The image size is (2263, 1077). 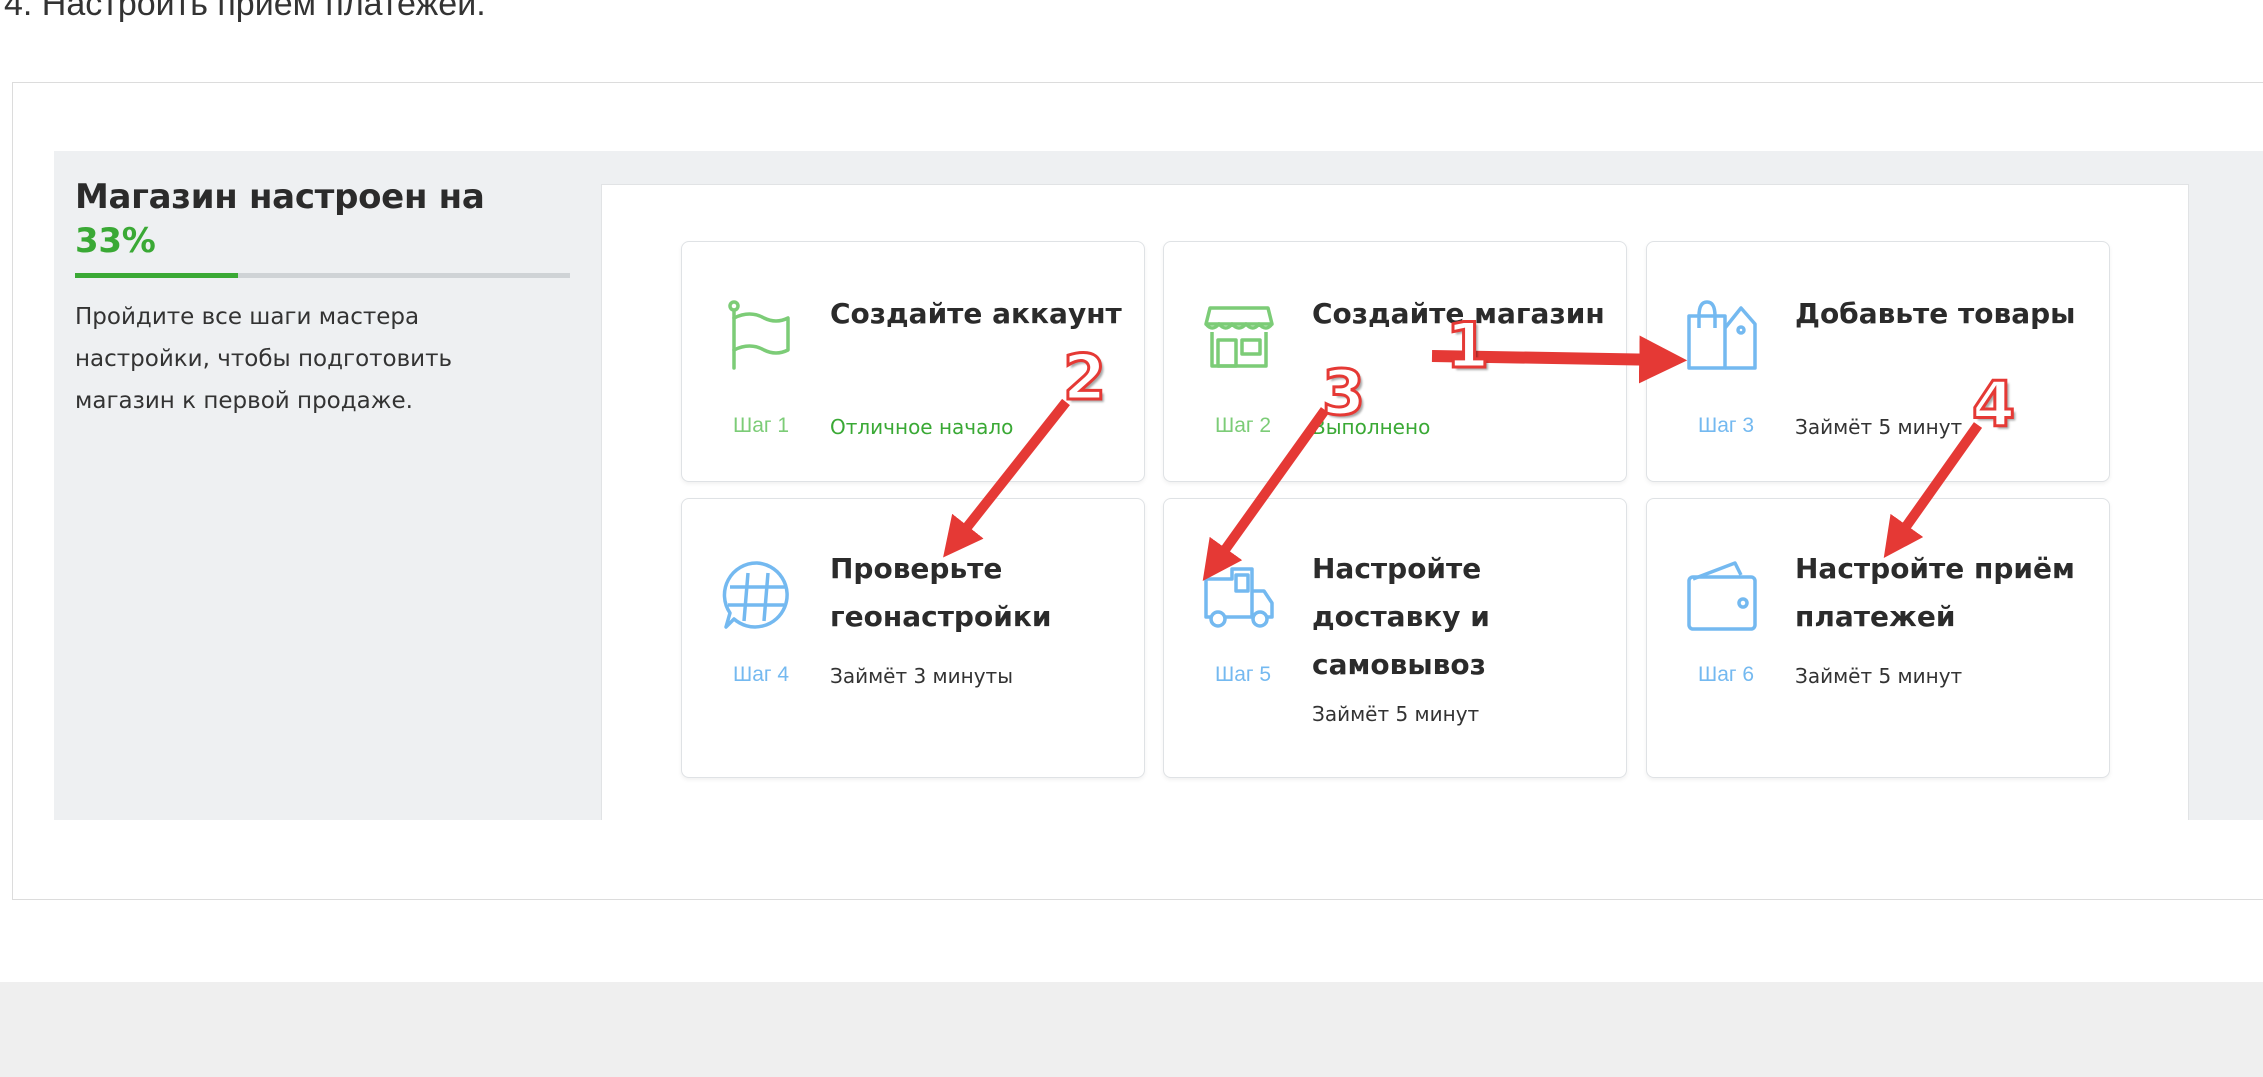 I want to click on step-status: Отличное начало, so click(x=922, y=427).